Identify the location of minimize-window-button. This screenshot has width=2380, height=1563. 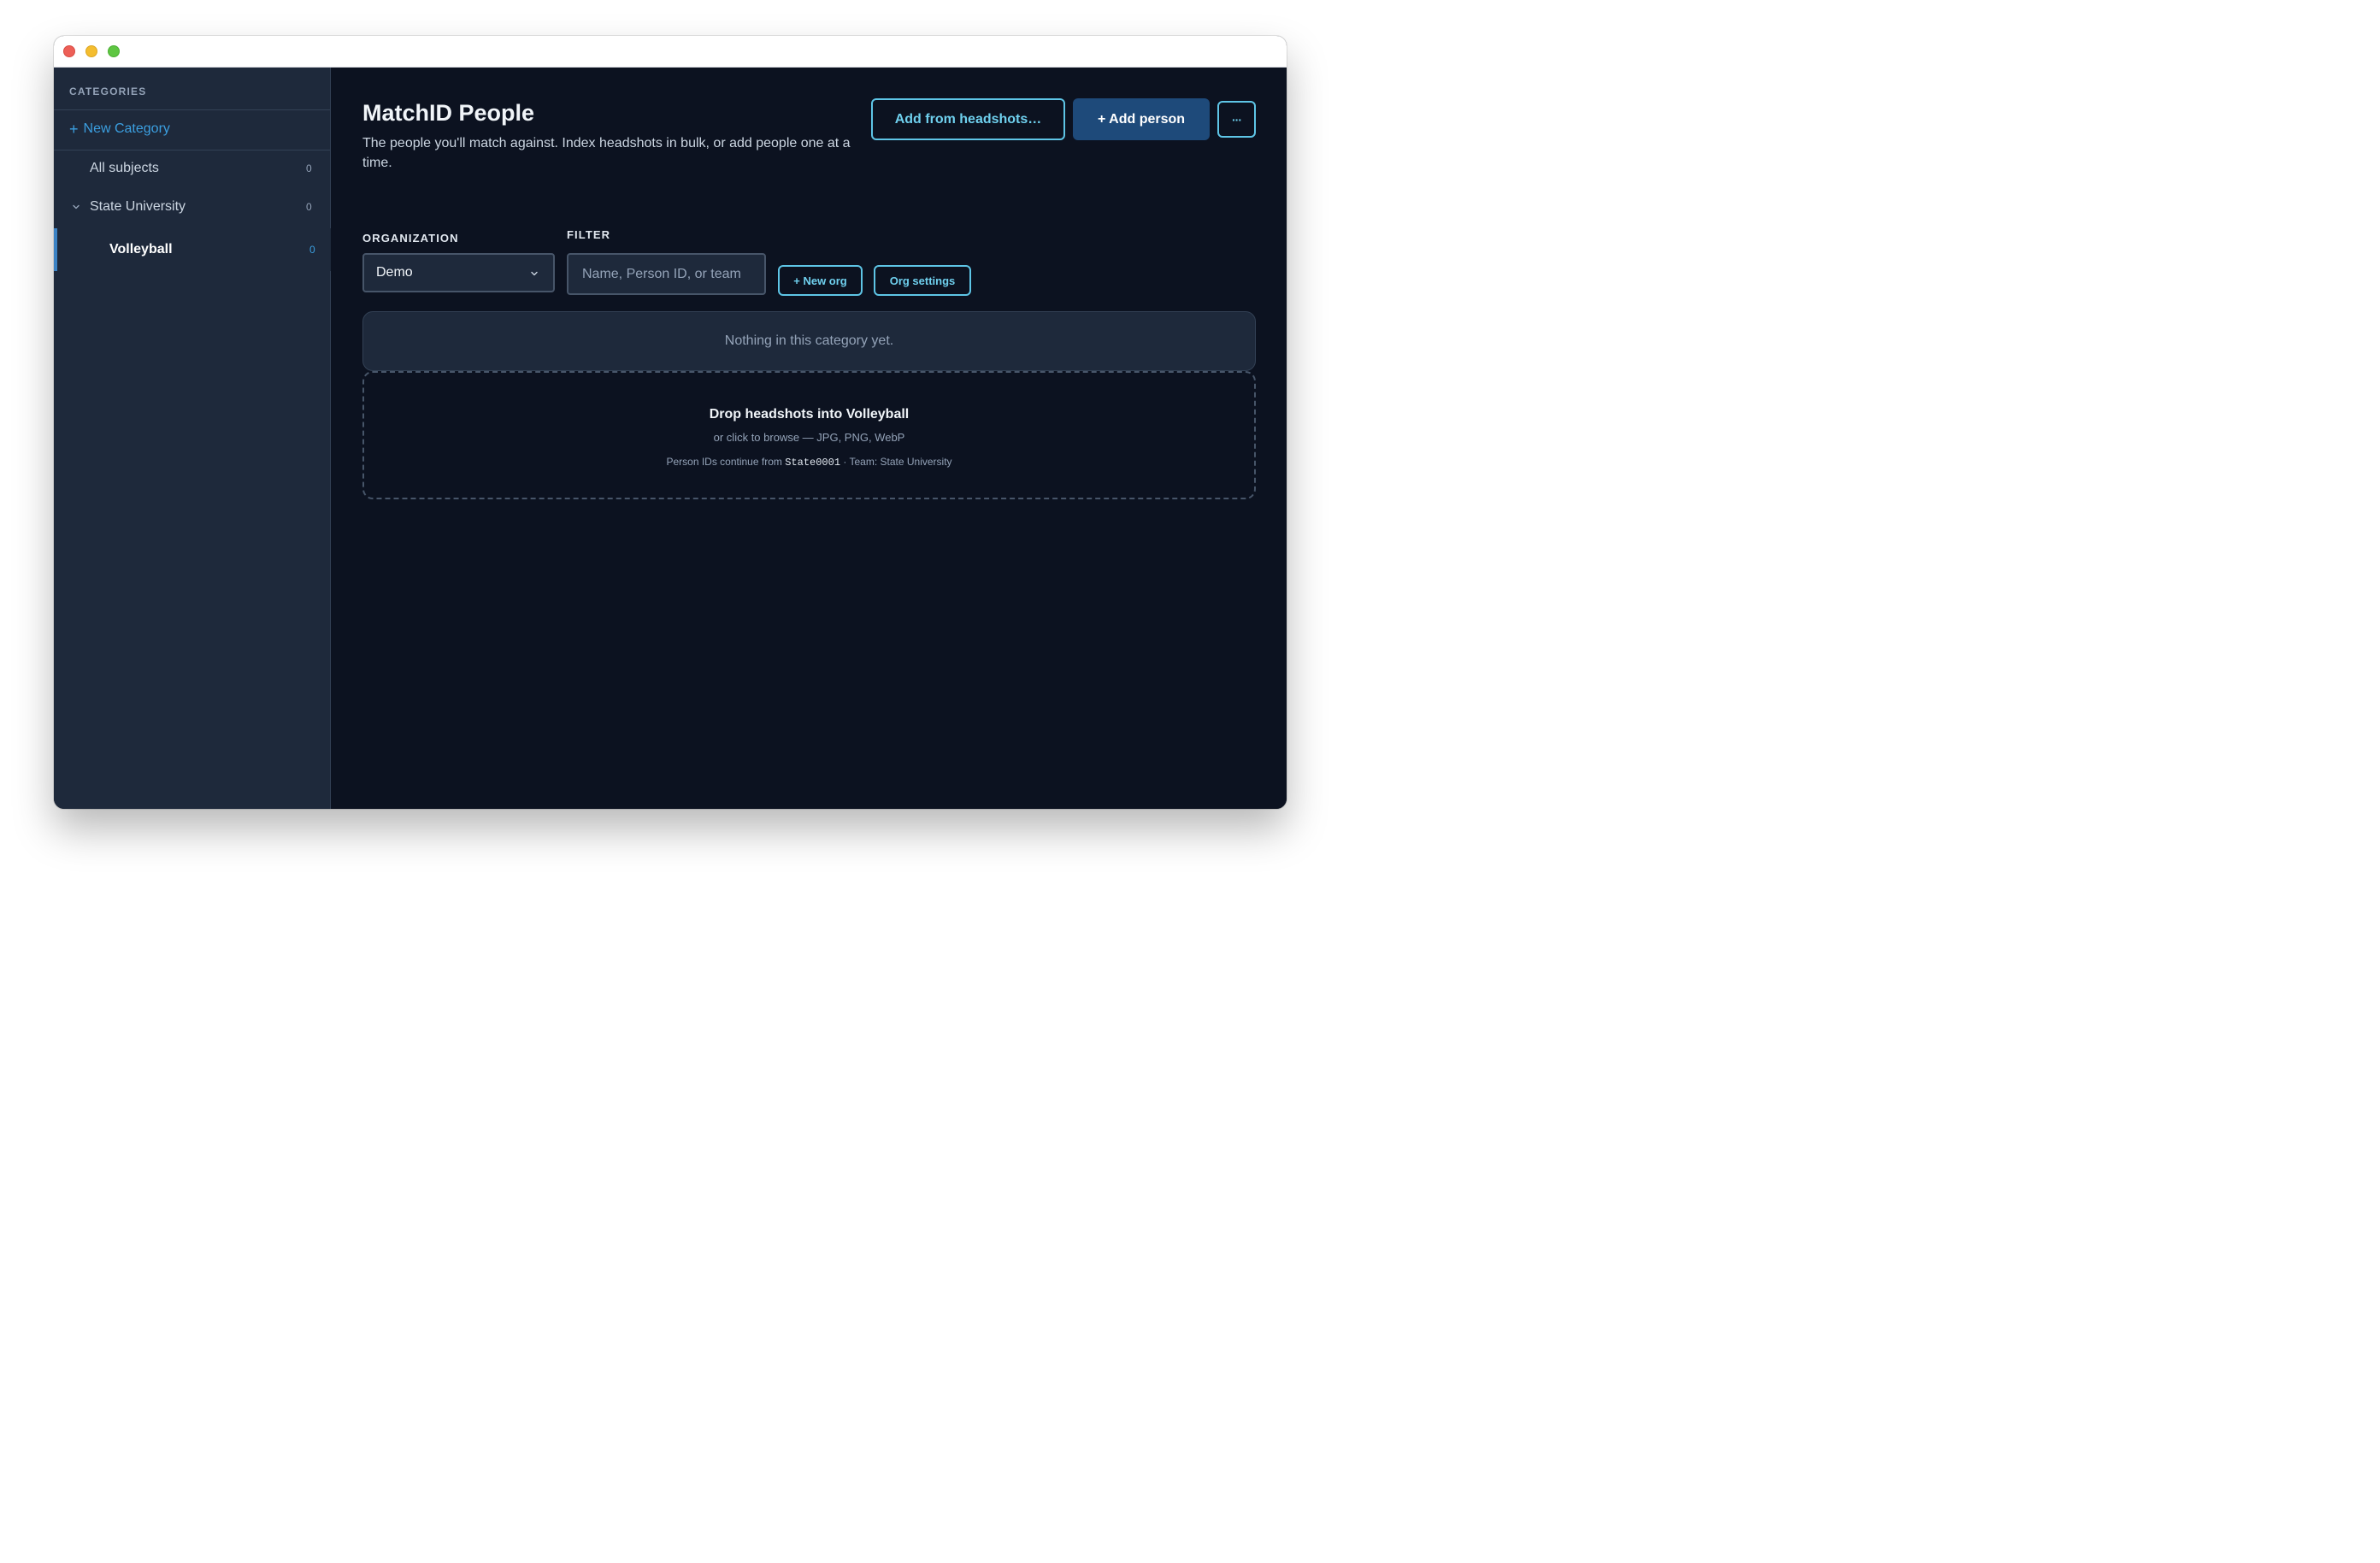
(91, 51).